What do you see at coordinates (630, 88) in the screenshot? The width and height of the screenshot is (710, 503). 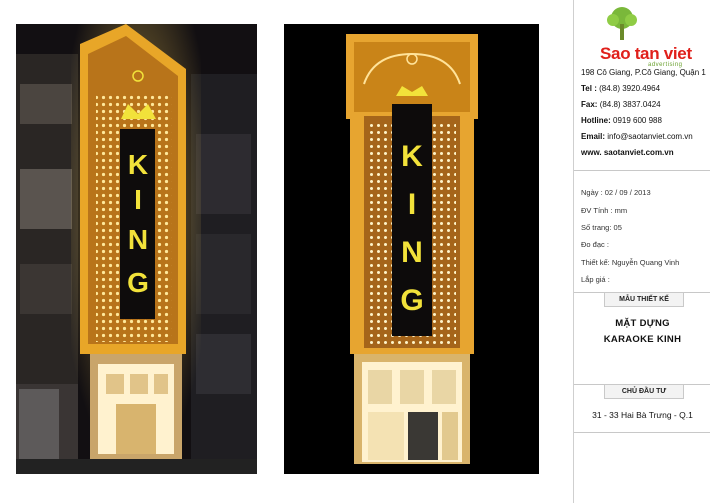 I see `tel-value: (84.8) 3920.4964` at bounding box center [630, 88].